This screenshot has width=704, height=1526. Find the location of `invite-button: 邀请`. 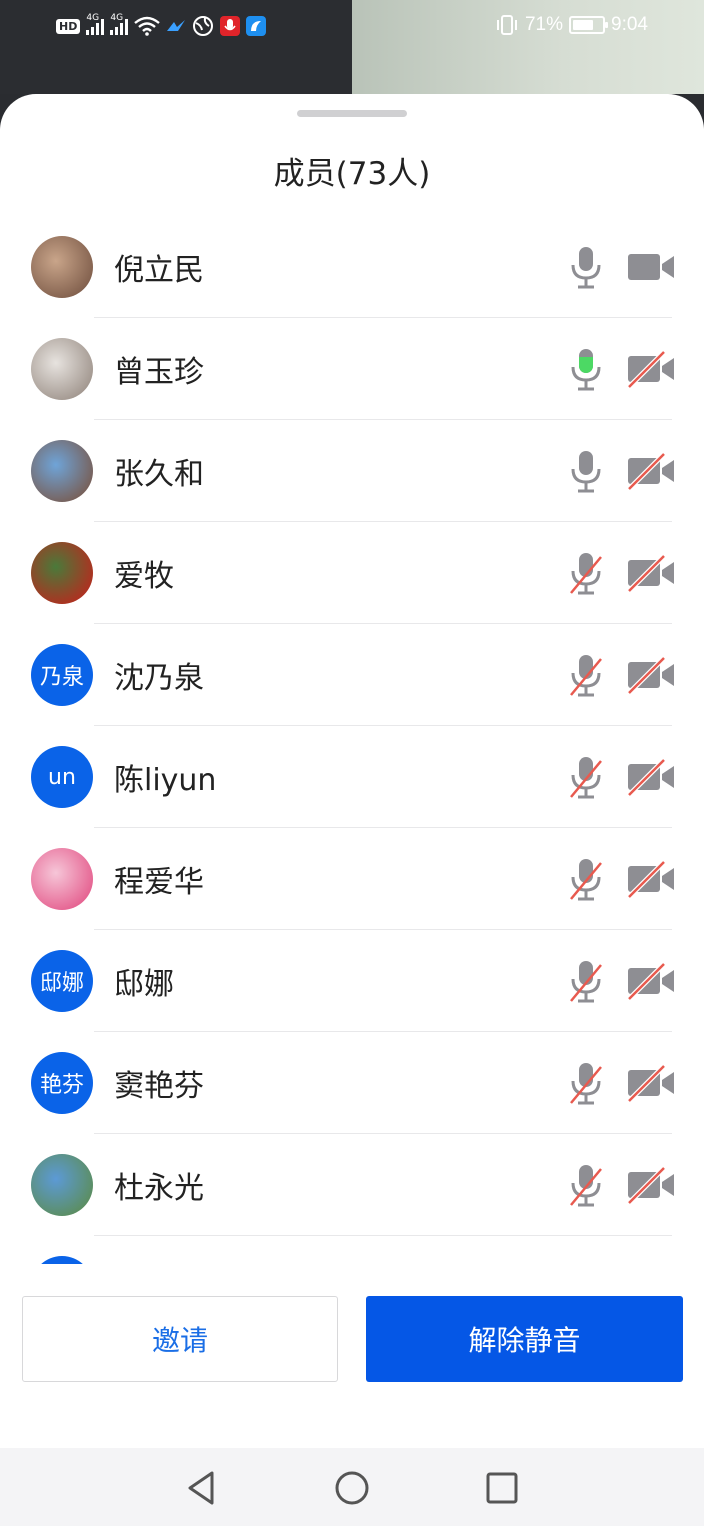

invite-button: 邀请 is located at coordinates (180, 1339).